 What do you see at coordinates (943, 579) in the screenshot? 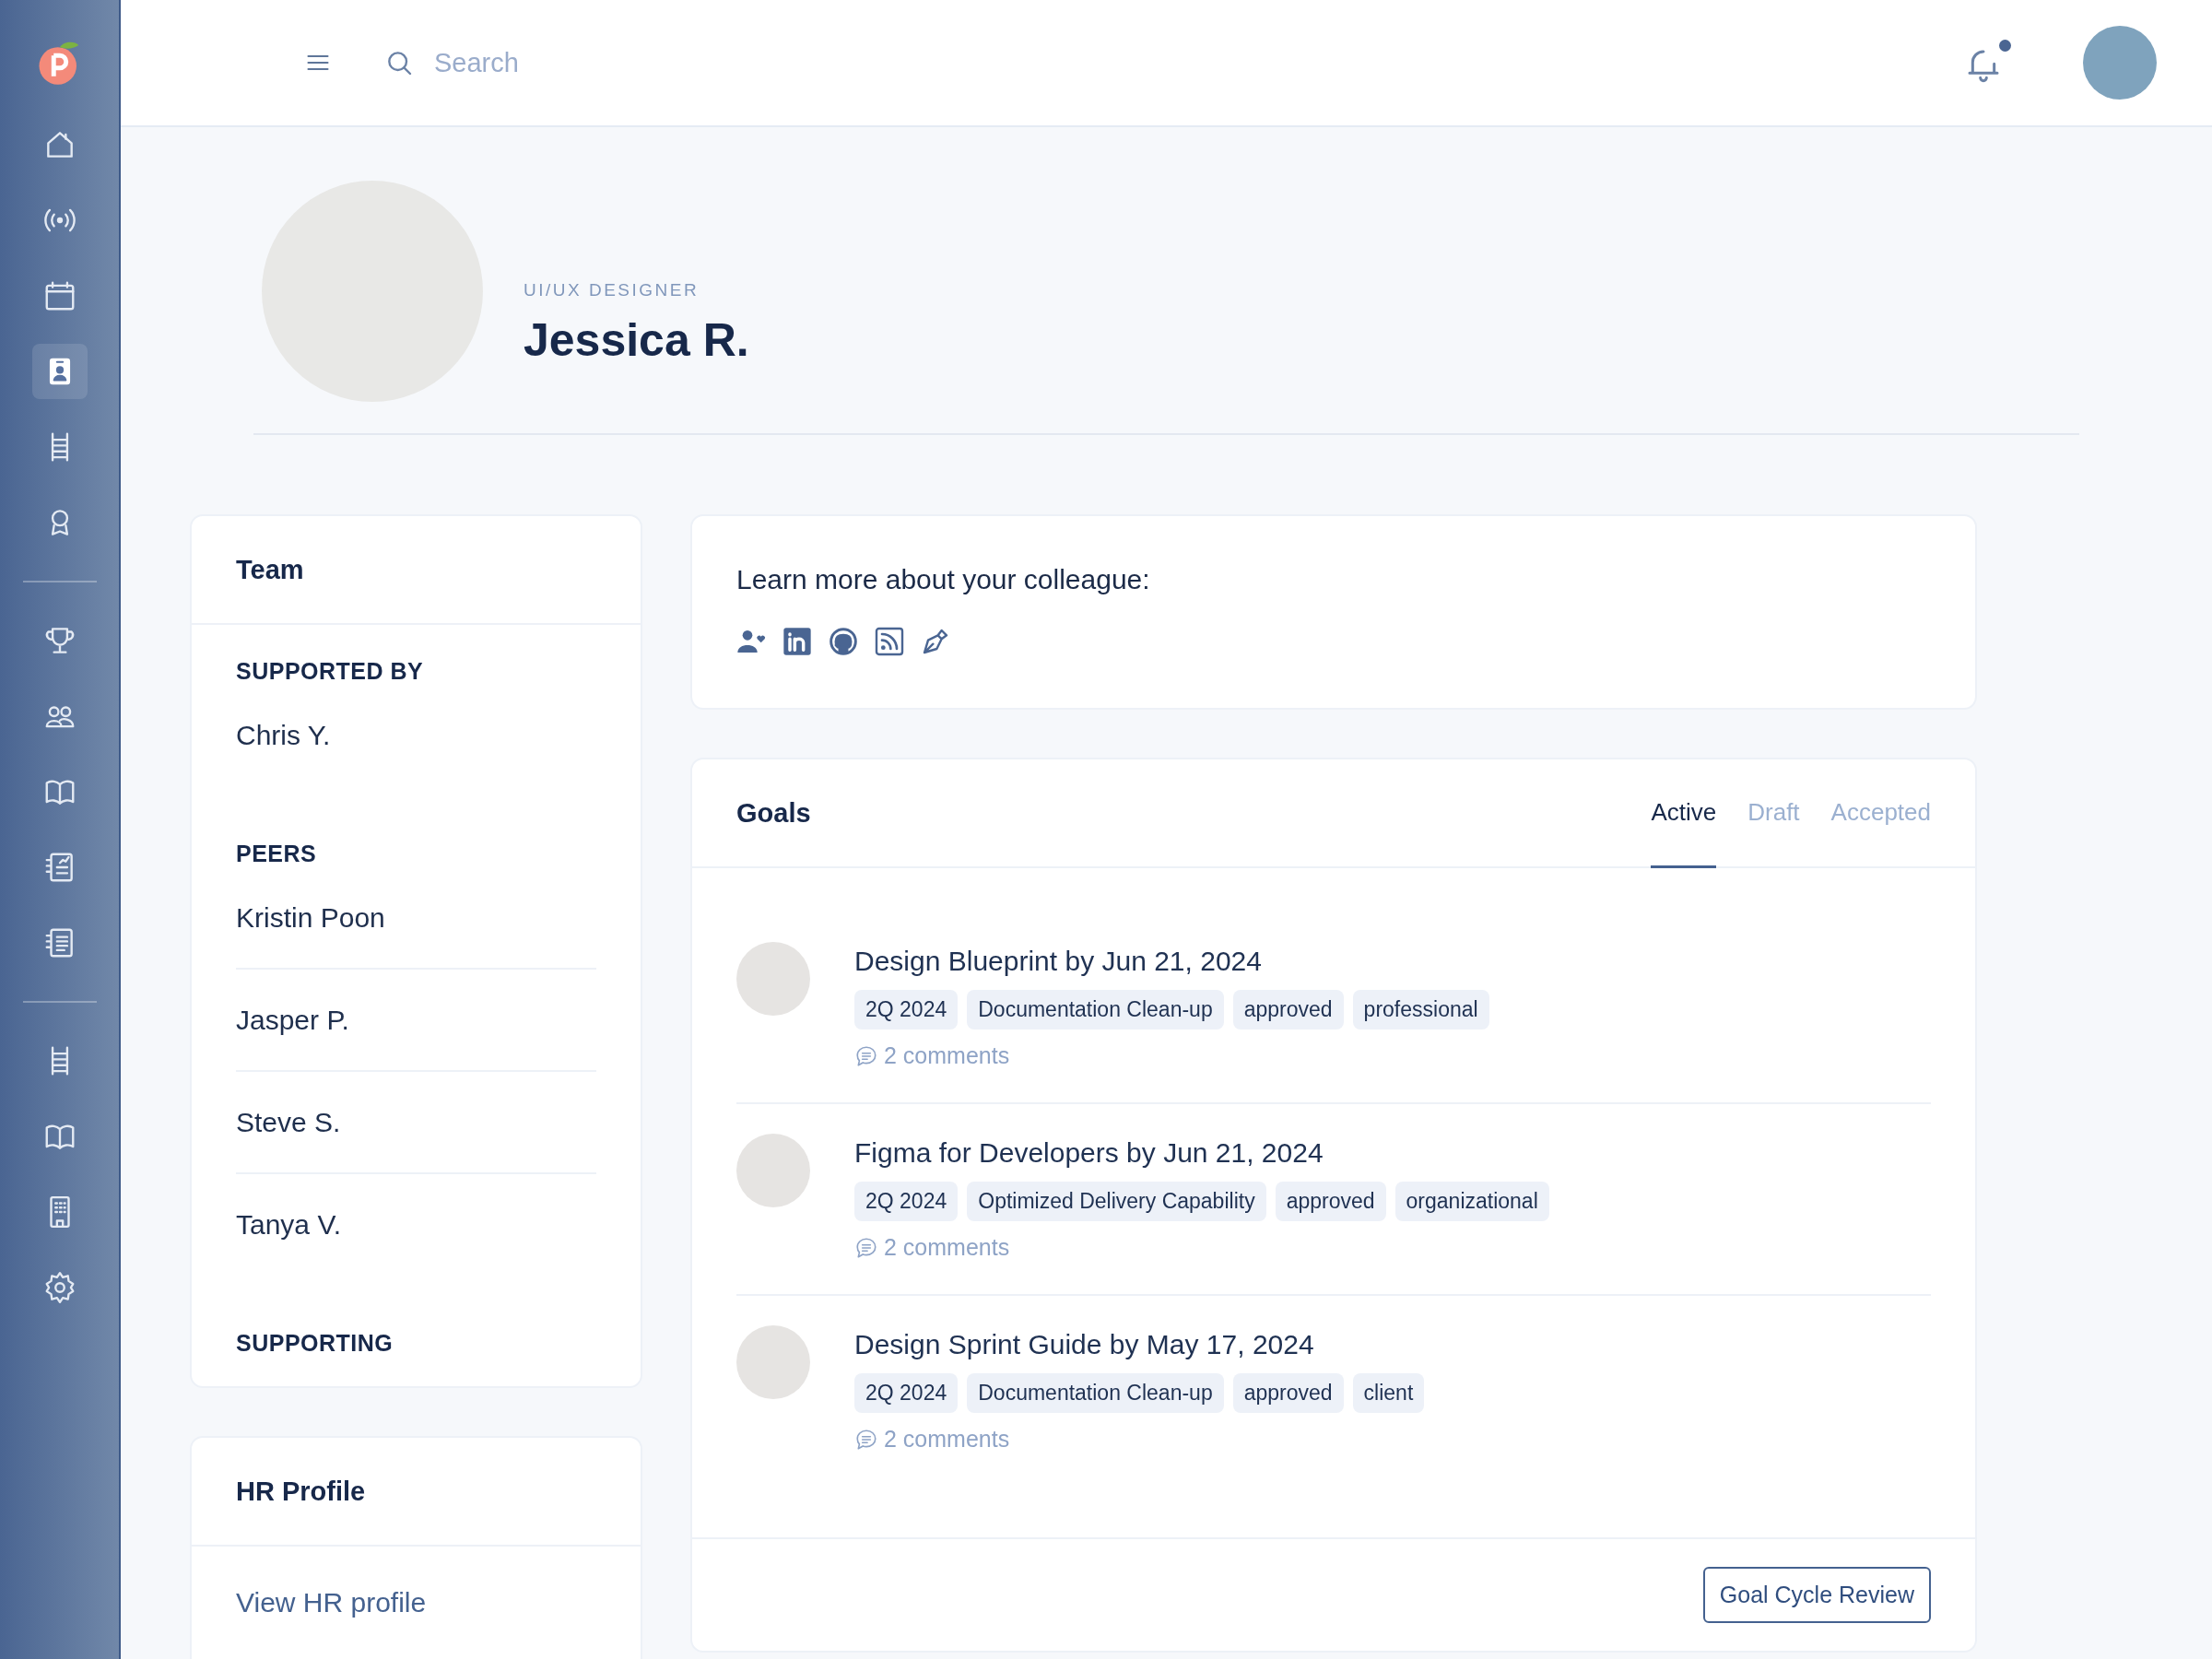
I see `colleague-prompt: Learn more about your colleague:` at bounding box center [943, 579].